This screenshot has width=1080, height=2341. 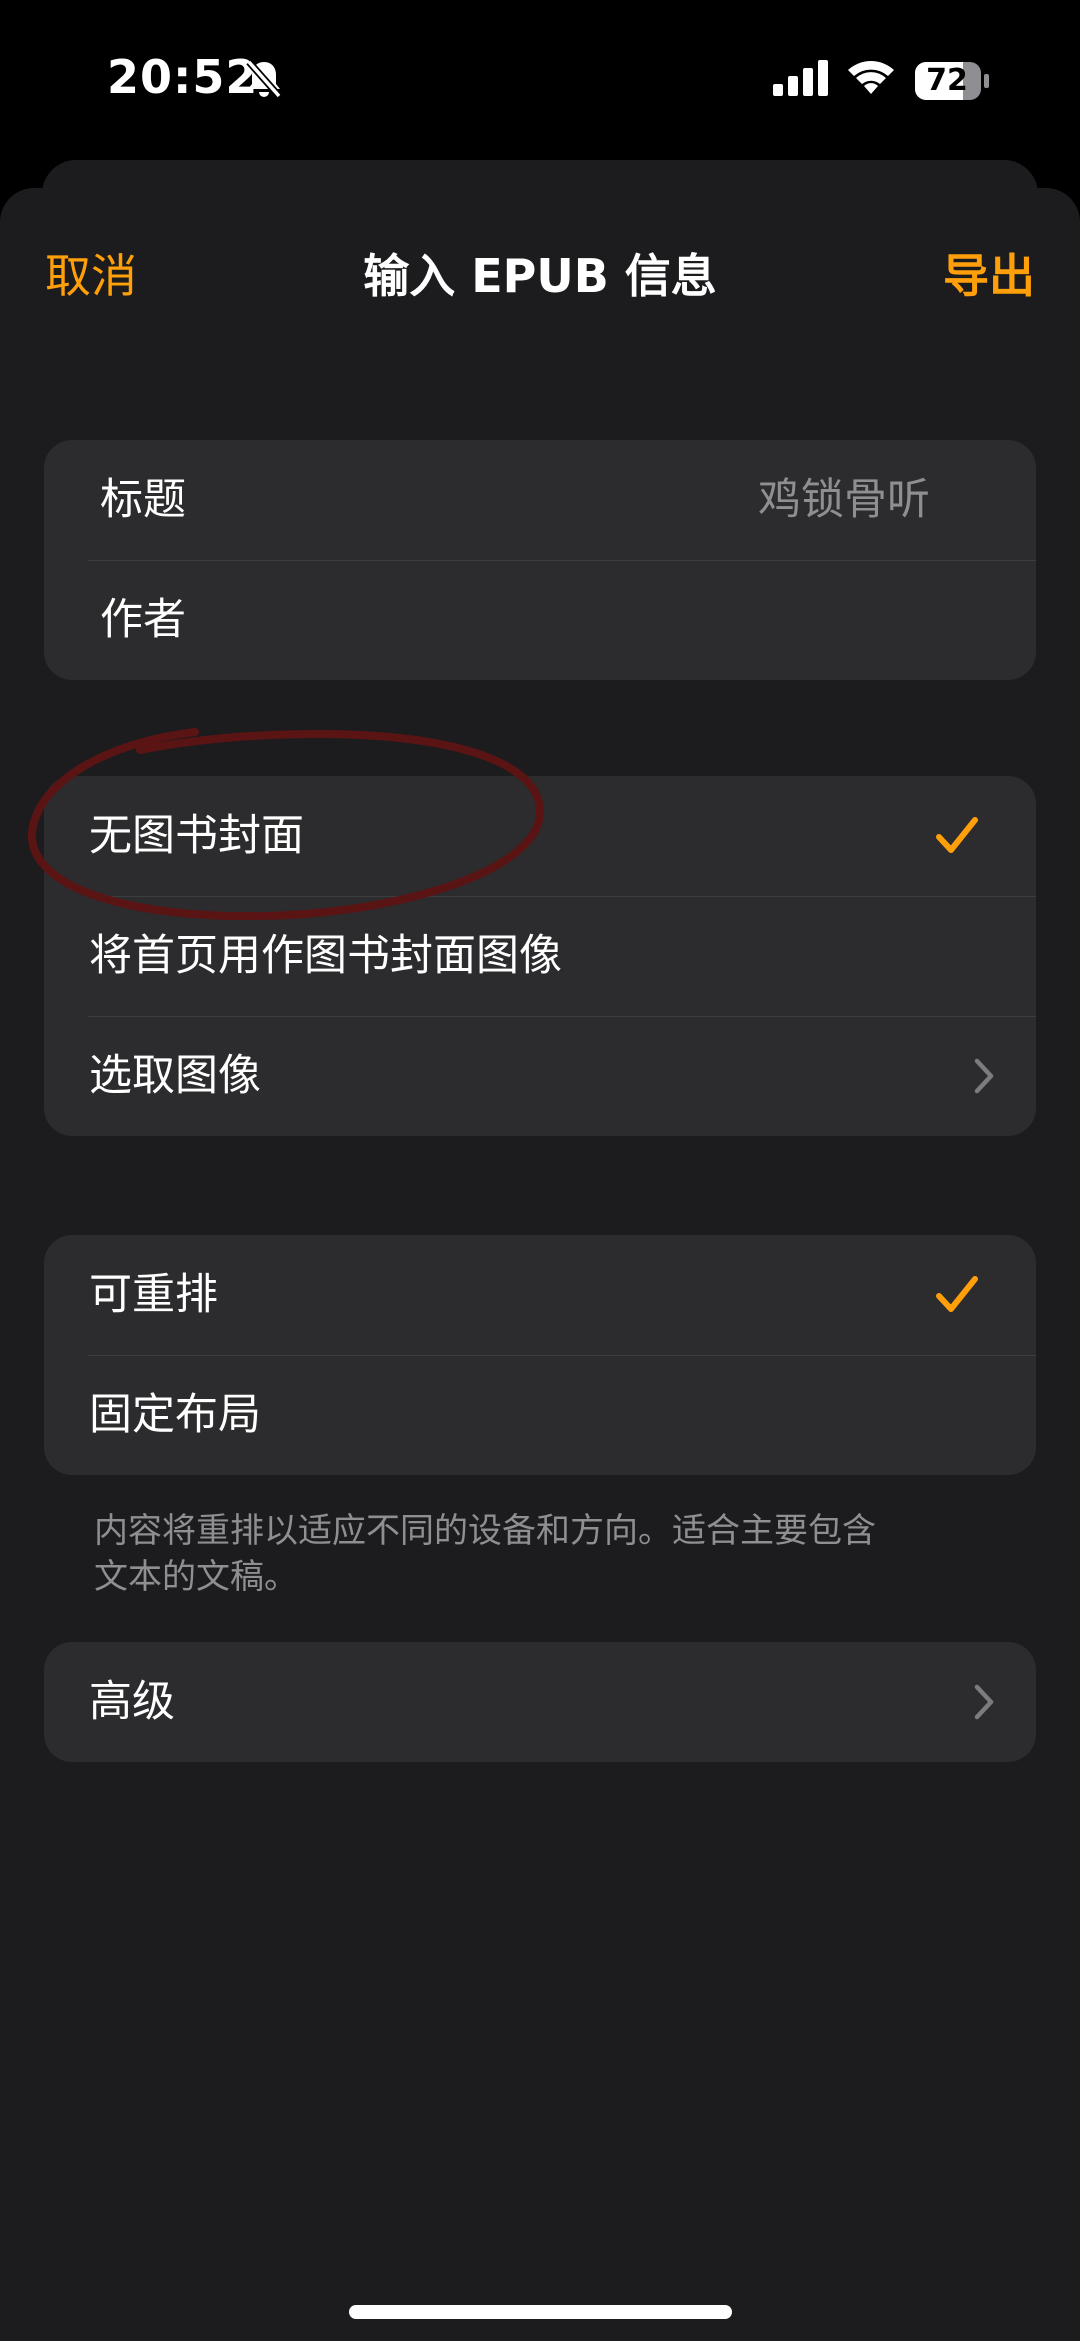 I want to click on battery-level: 72, so click(x=947, y=80).